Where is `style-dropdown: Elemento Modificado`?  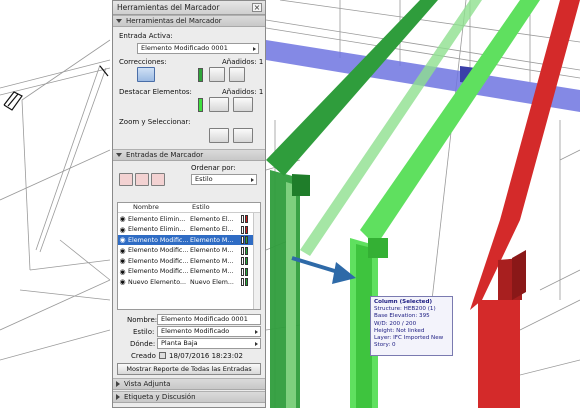
style-dropdown: Elemento Modificado is located at coordinates (209, 331).